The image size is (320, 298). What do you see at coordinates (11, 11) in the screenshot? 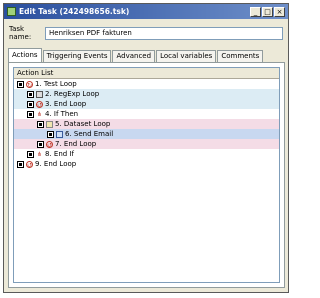
I see `app-icon` at bounding box center [11, 11].